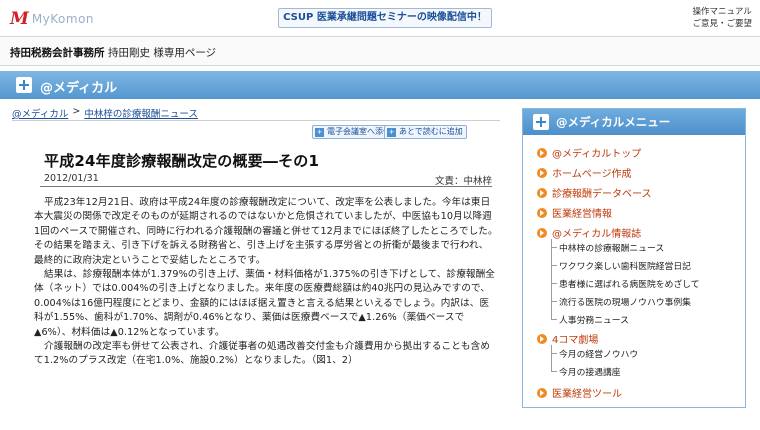 This screenshot has height=430, width=760. What do you see at coordinates (40, 113) in the screenshot?
I see `breadcrumb-medical: @メディカル` at bounding box center [40, 113].